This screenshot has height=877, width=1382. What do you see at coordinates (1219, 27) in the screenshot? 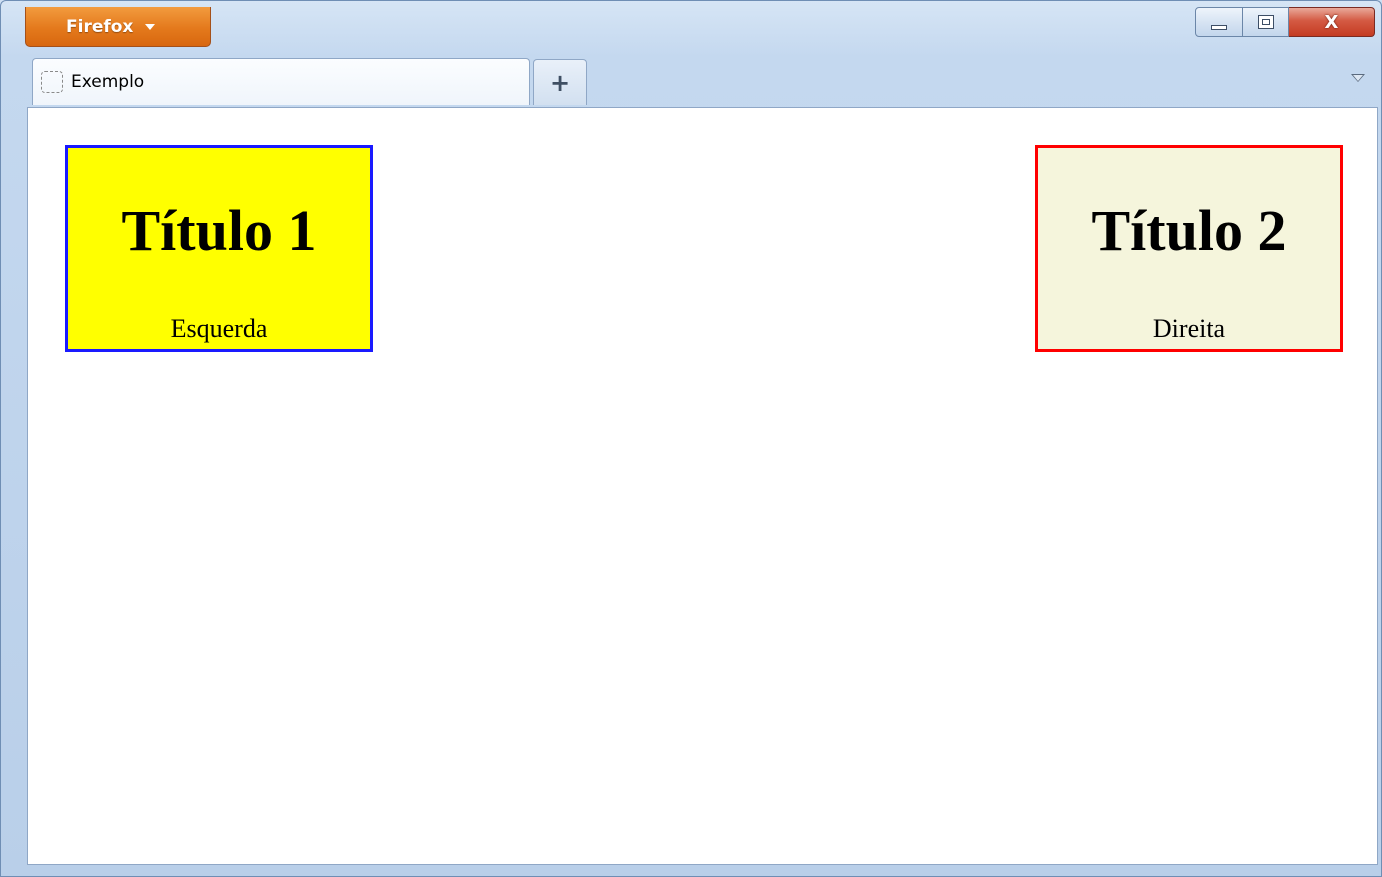
I see `minimize-icon` at bounding box center [1219, 27].